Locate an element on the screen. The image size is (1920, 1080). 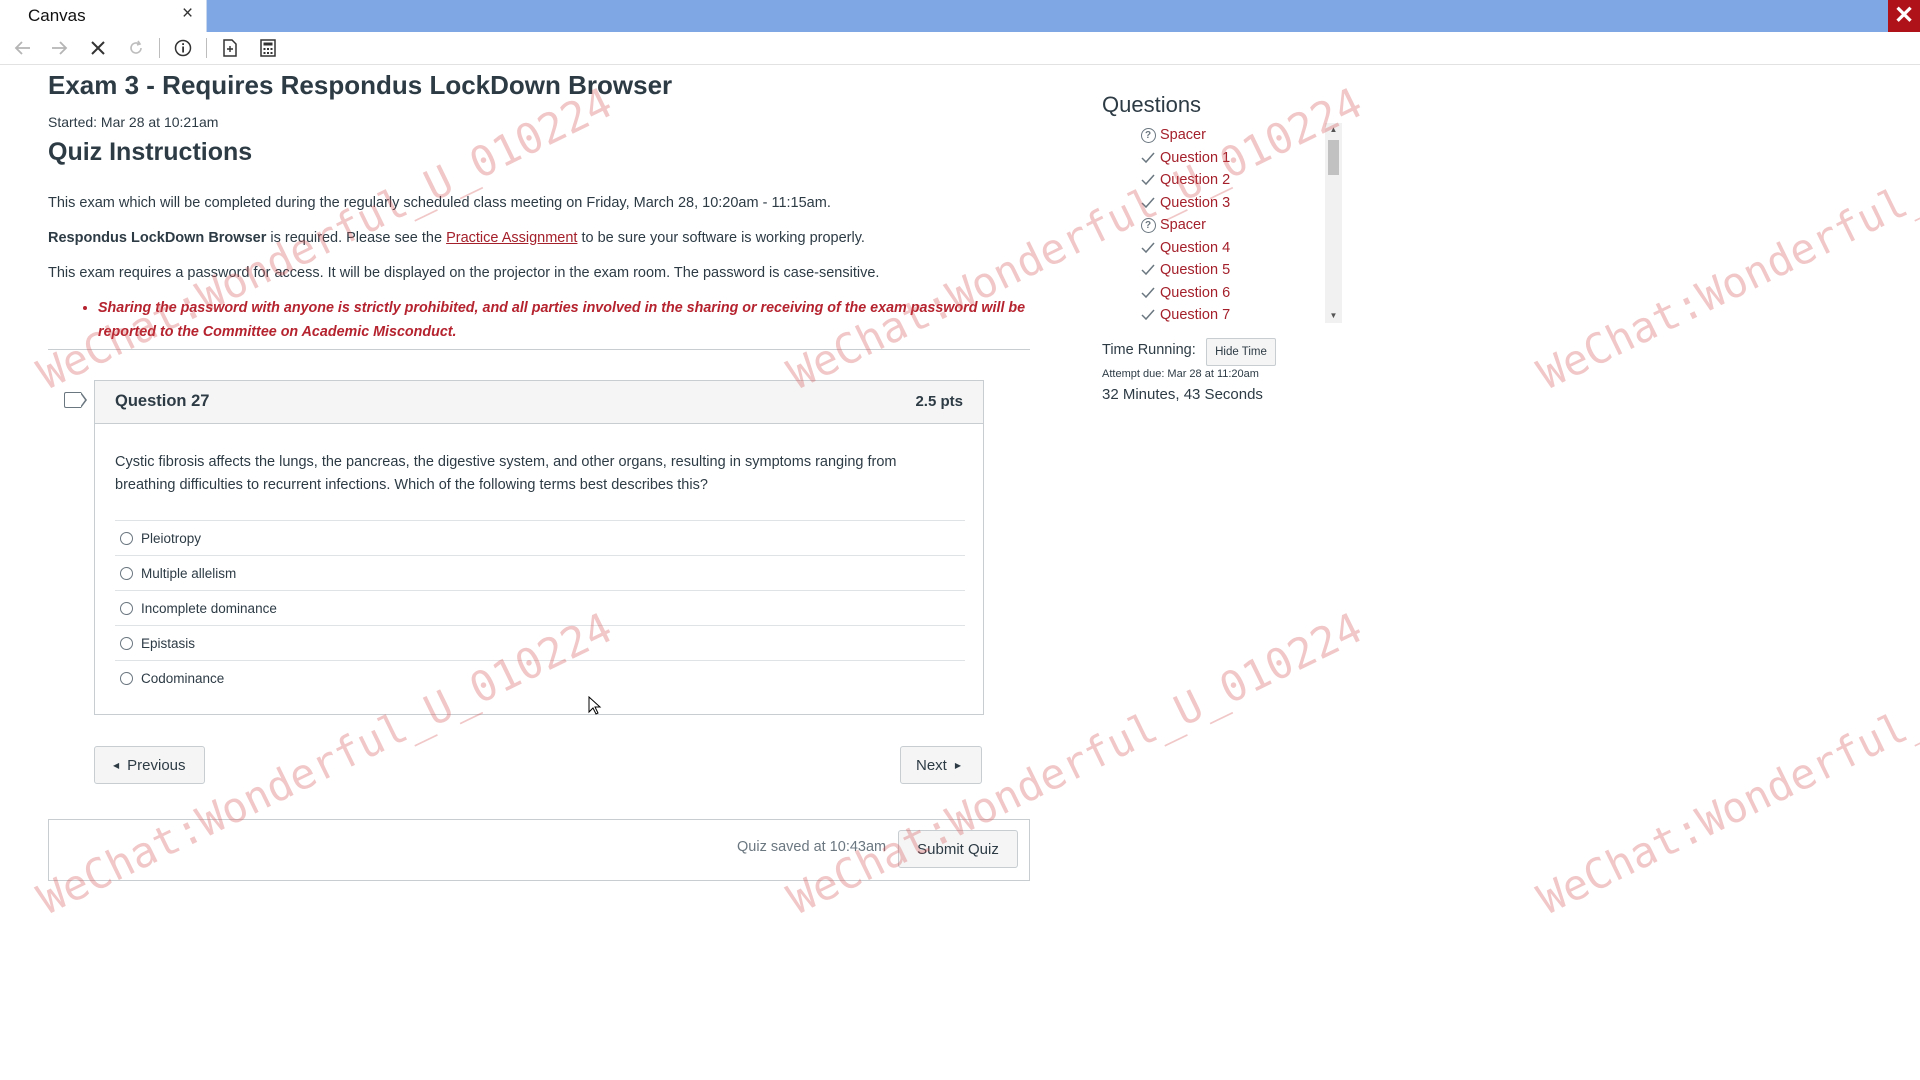
answer-label: Codominance is located at coordinates (183, 678).